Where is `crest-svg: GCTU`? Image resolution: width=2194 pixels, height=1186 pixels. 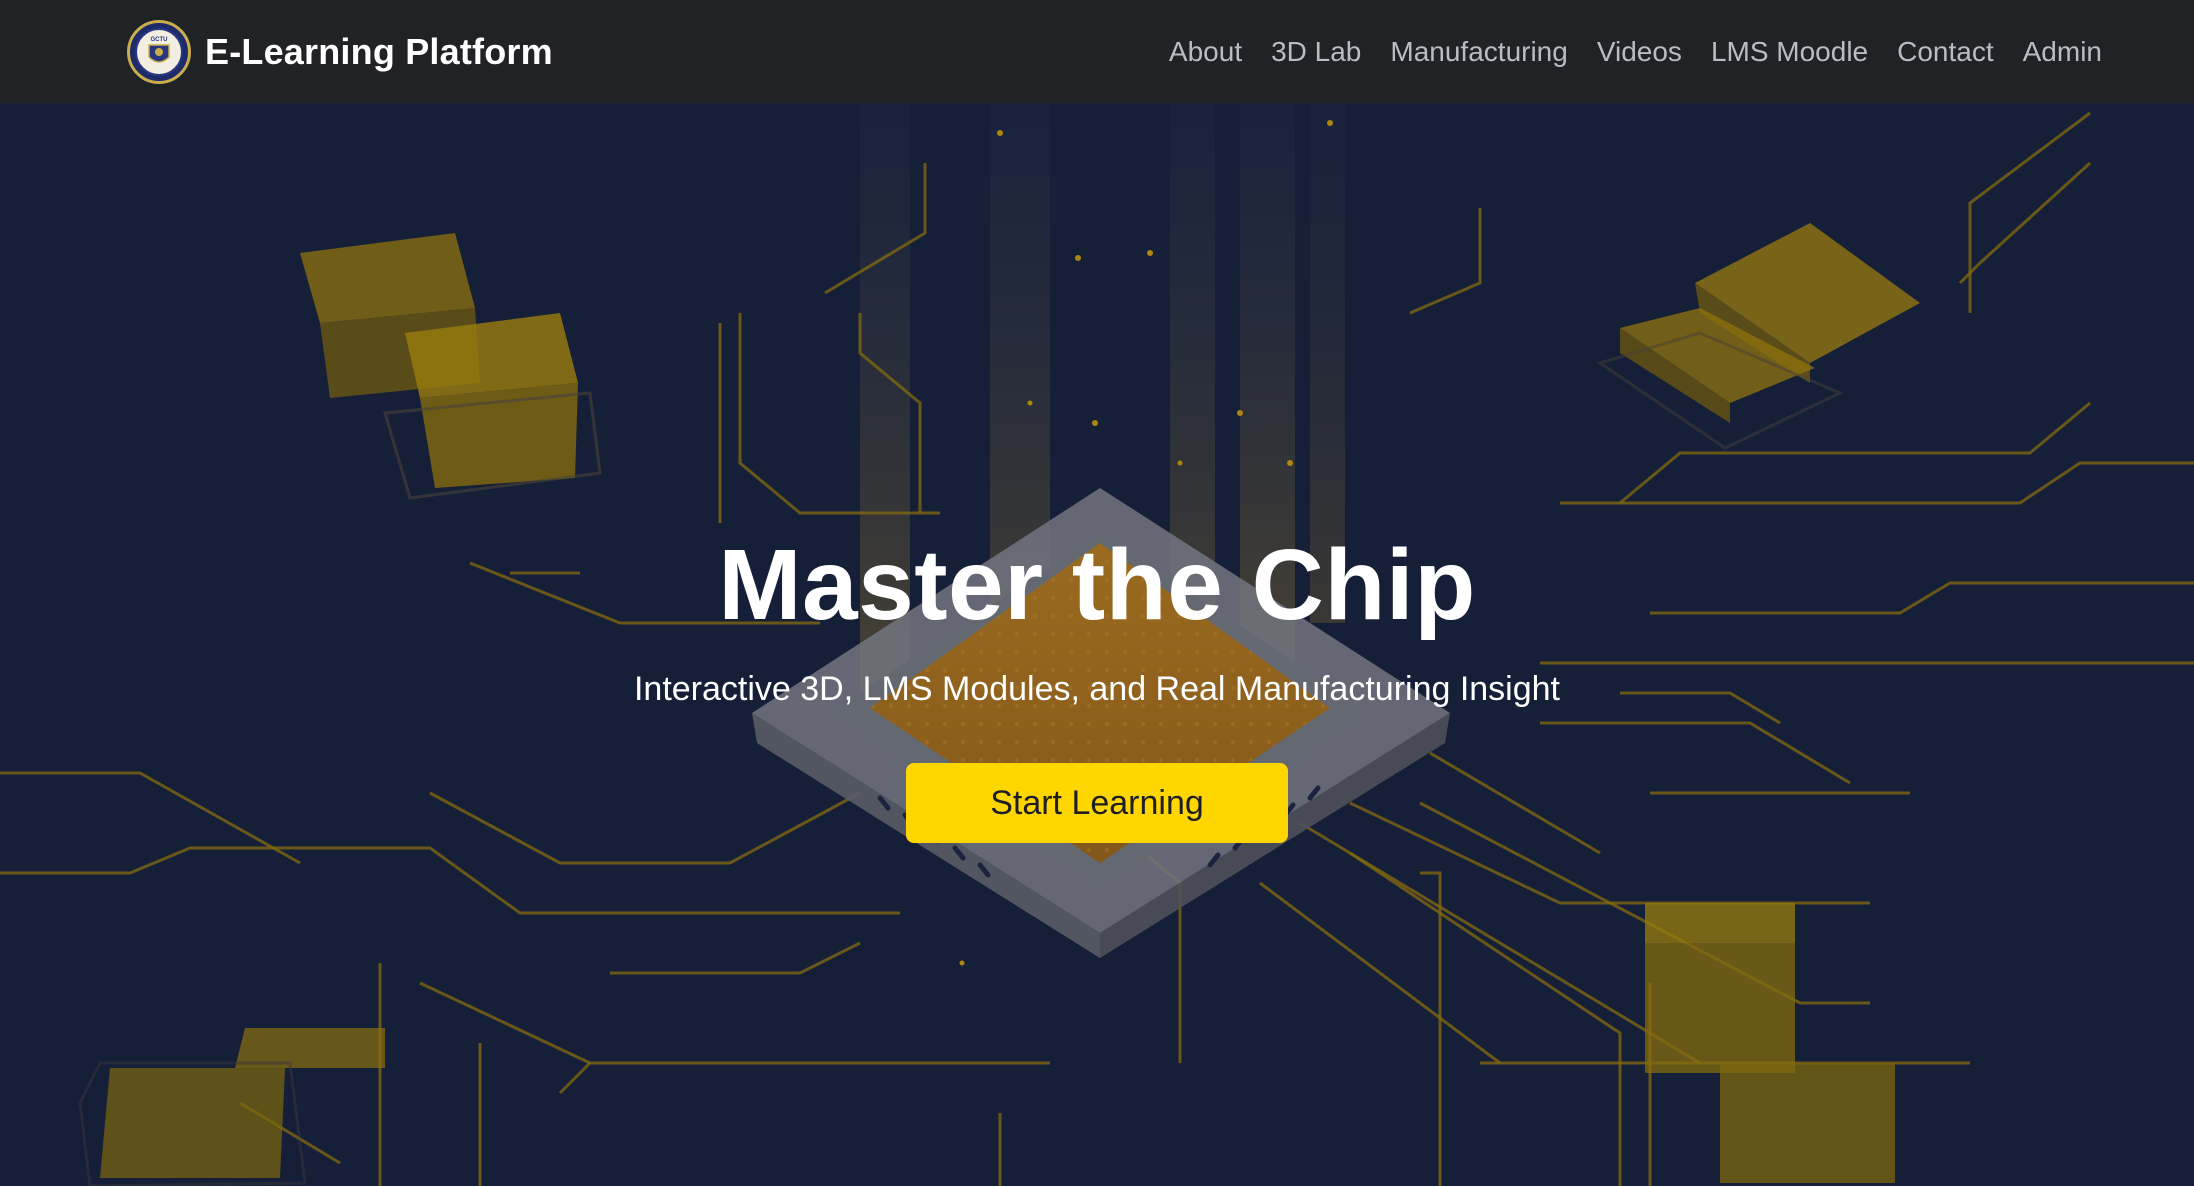
crest-svg: GCTU is located at coordinates (159, 51).